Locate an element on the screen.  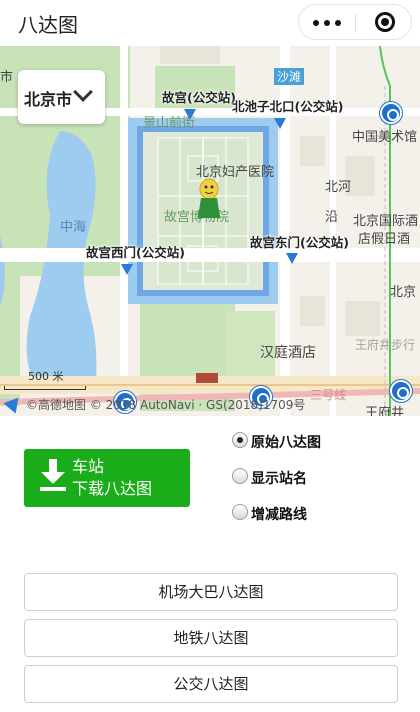
map-label: 沙滩 is located at coordinates (289, 76).